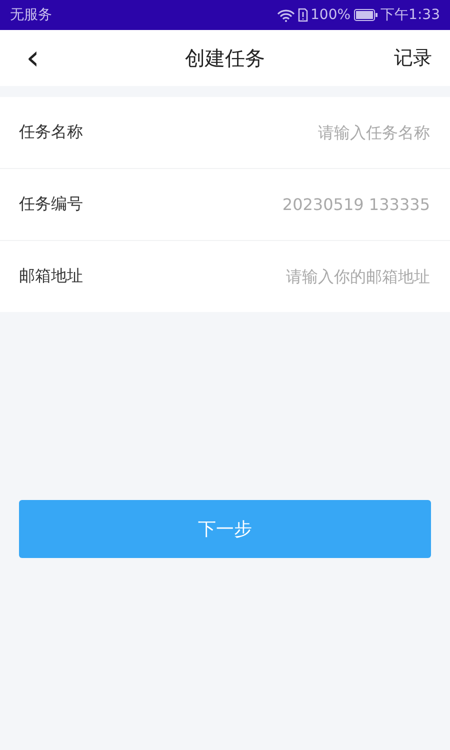 The width and height of the screenshot is (450, 750). What do you see at coordinates (51, 276) in the screenshot?
I see `field-label: 邮箱地址` at bounding box center [51, 276].